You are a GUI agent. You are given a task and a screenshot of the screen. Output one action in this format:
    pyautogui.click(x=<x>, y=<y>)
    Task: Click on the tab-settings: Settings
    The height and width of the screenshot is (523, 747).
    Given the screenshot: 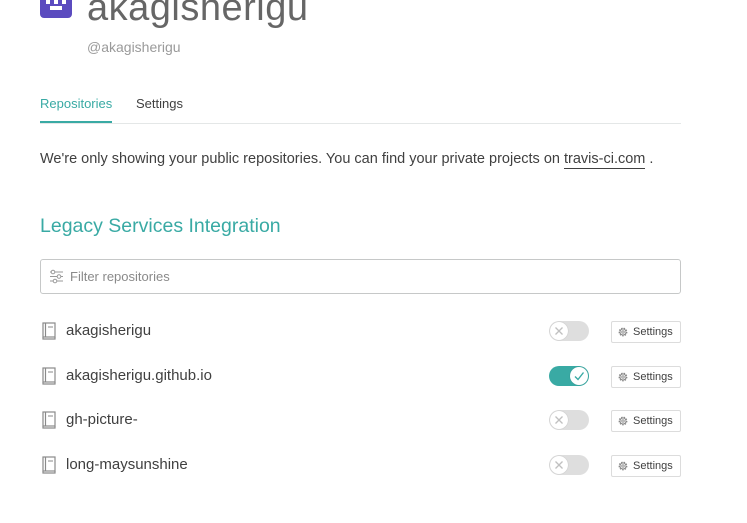 What is the action you would take?
    pyautogui.click(x=159, y=108)
    